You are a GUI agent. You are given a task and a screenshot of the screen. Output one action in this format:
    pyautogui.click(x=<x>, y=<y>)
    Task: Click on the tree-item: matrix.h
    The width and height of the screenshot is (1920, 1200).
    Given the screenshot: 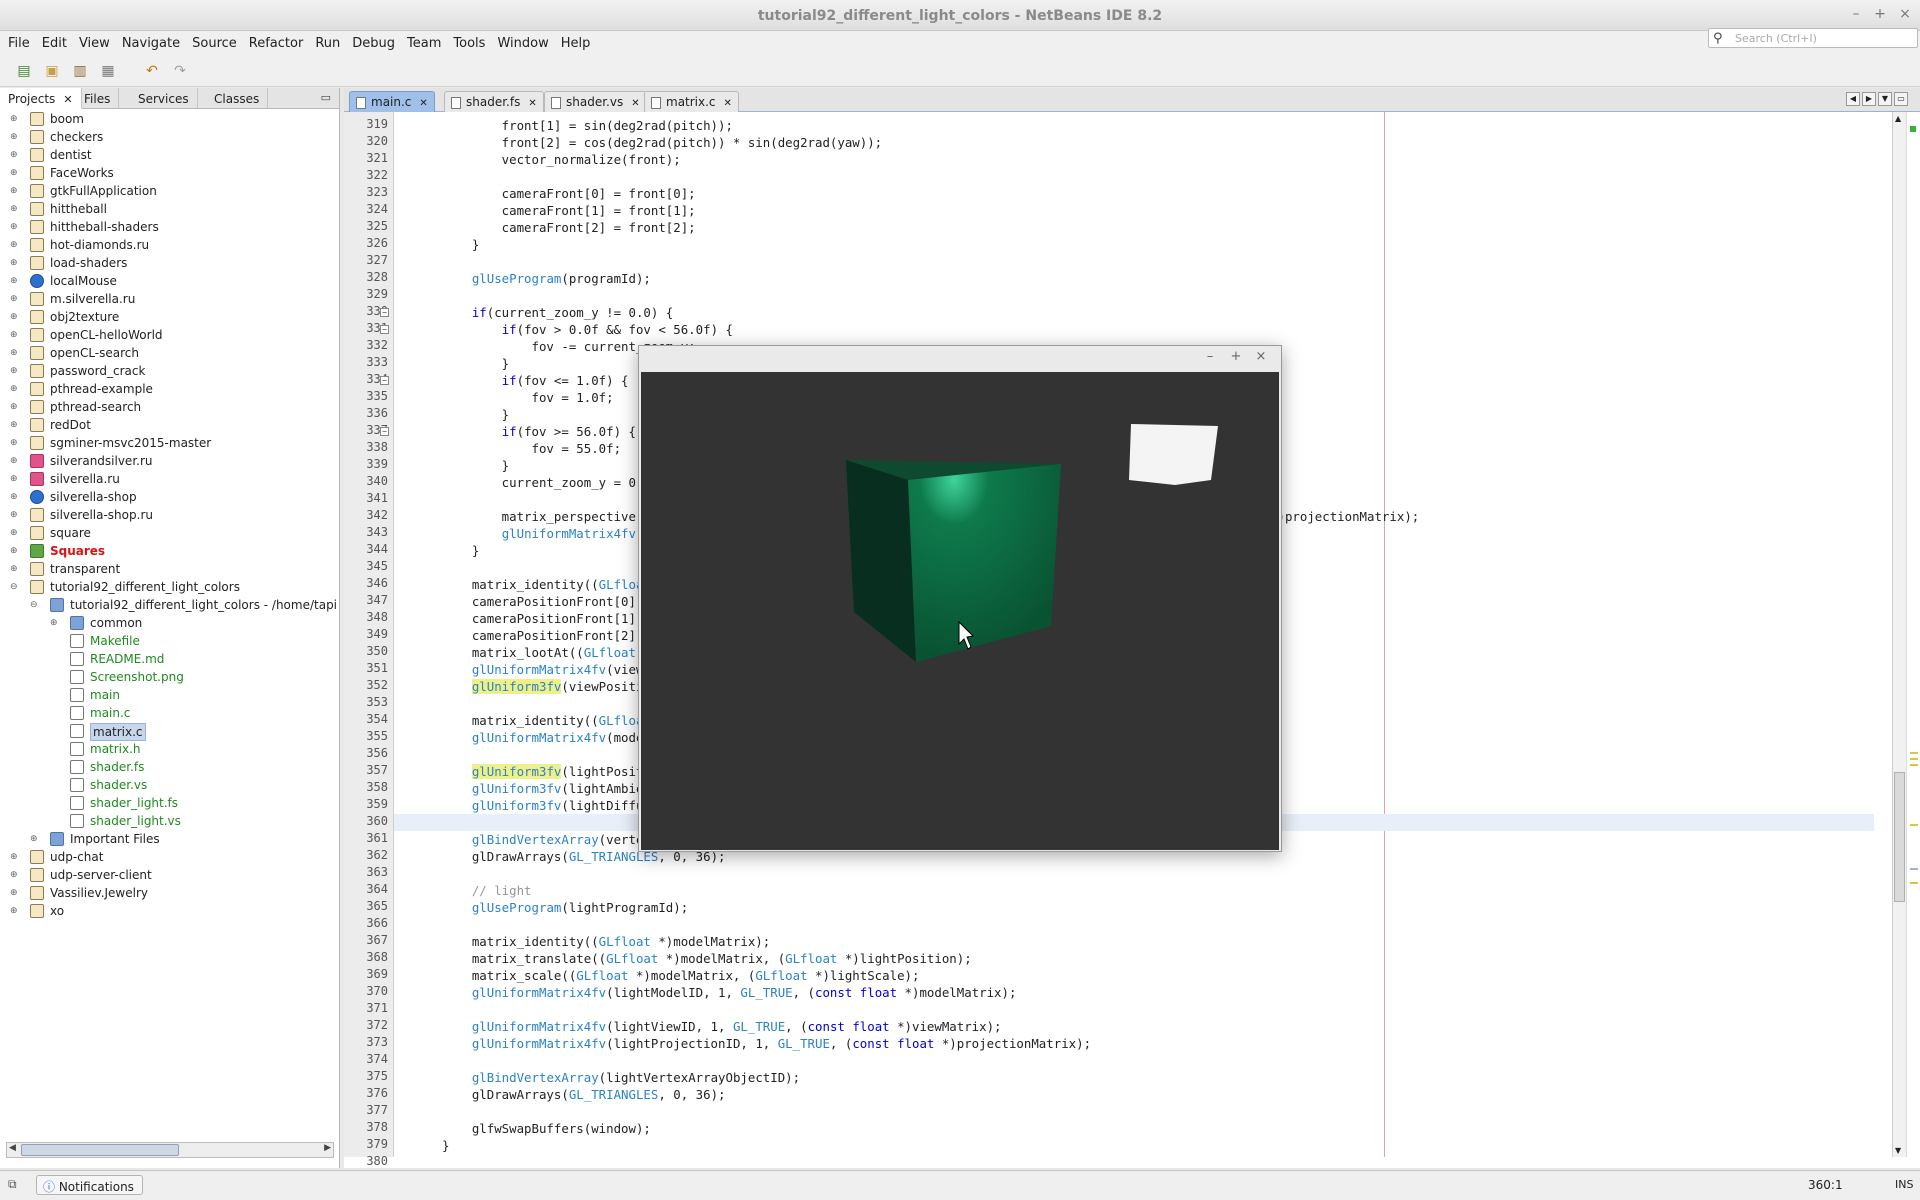 What is the action you would take?
    pyautogui.click(x=169, y=749)
    